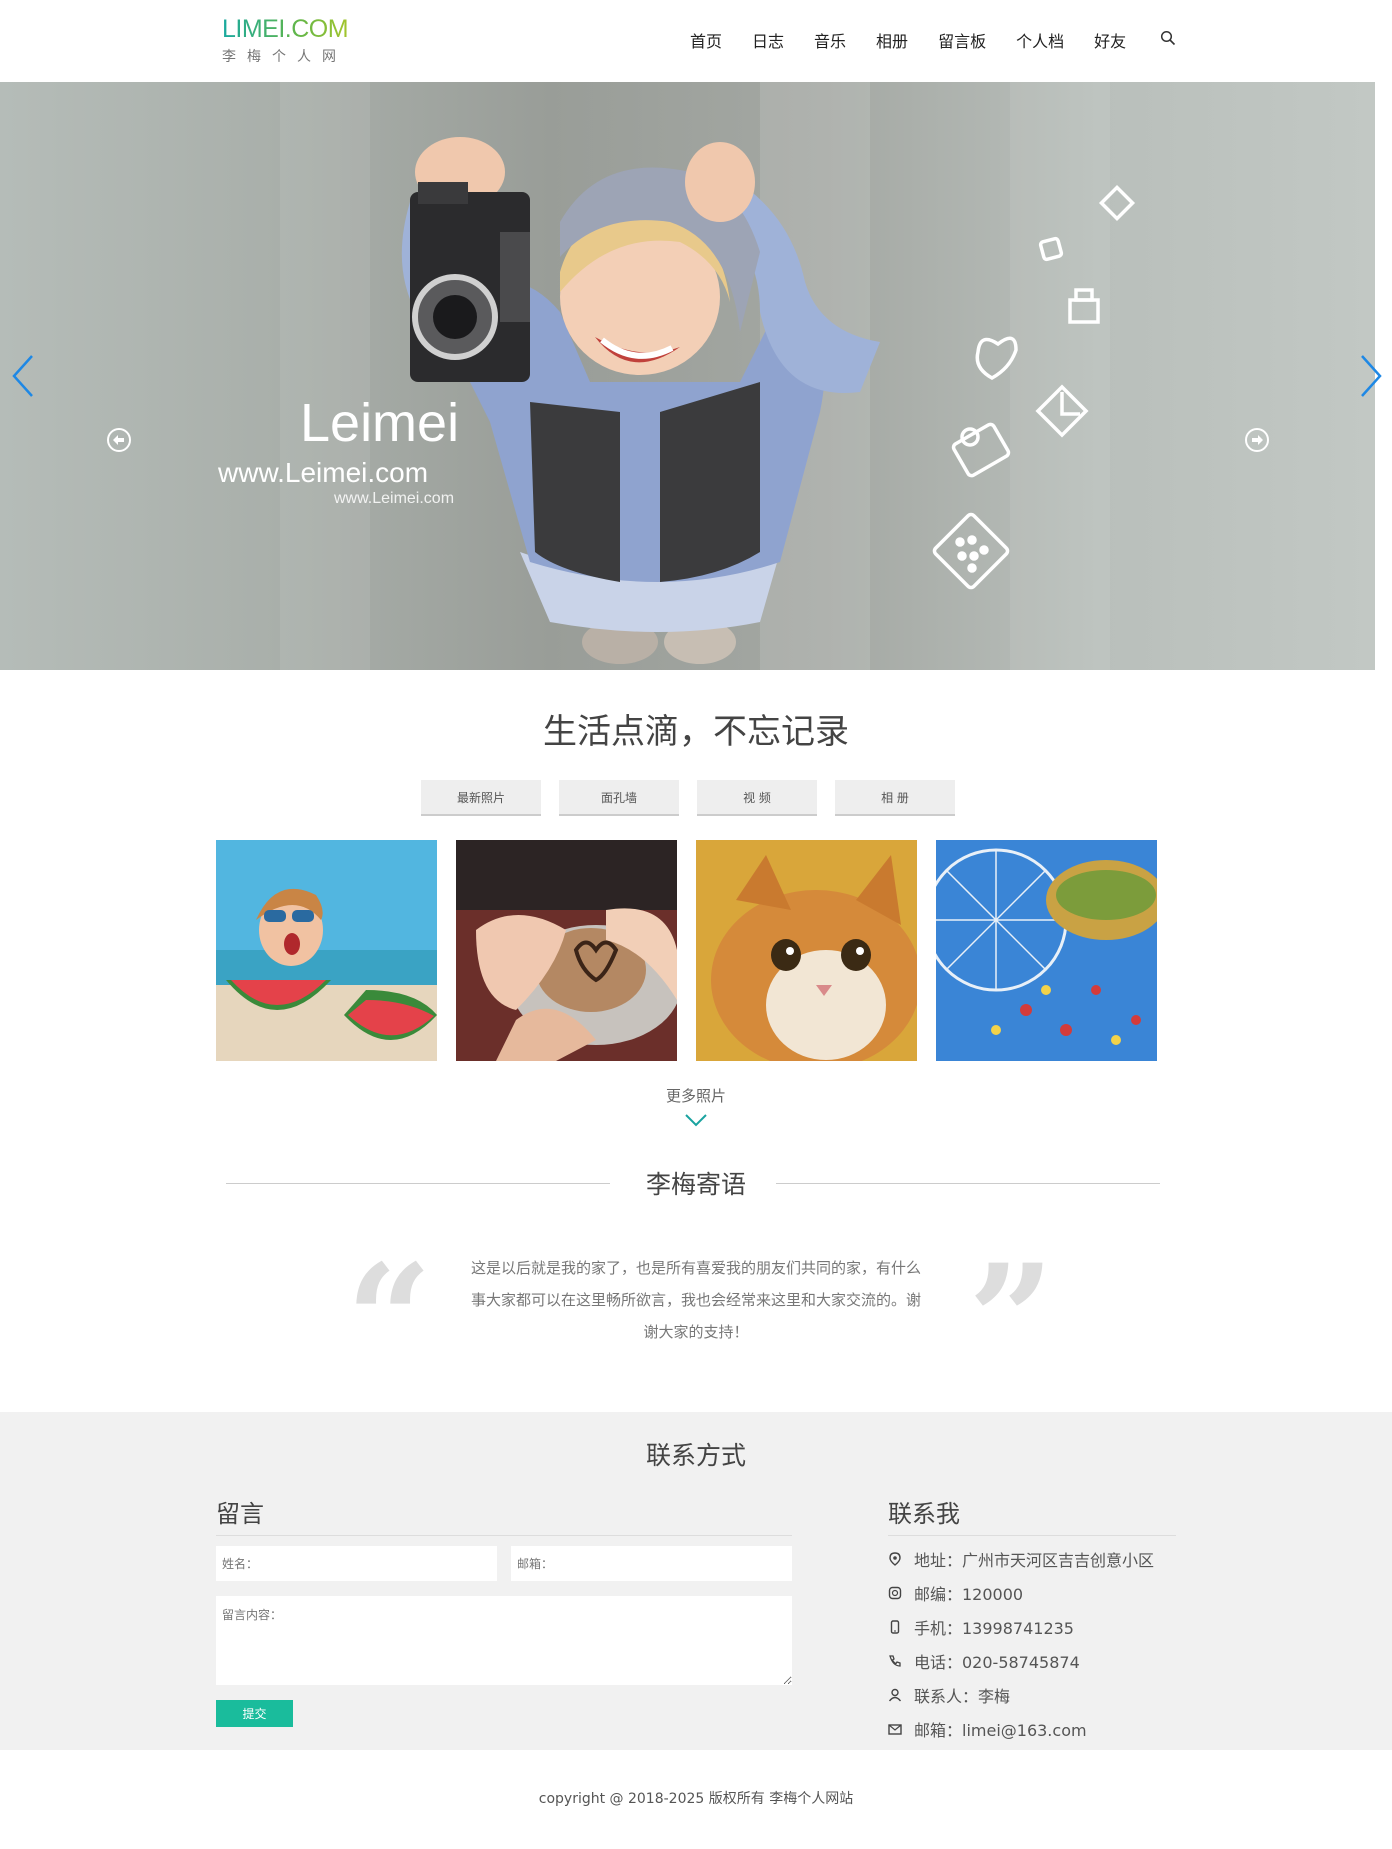  What do you see at coordinates (1110, 40) in the screenshot?
I see `nav-item-friends: 好友` at bounding box center [1110, 40].